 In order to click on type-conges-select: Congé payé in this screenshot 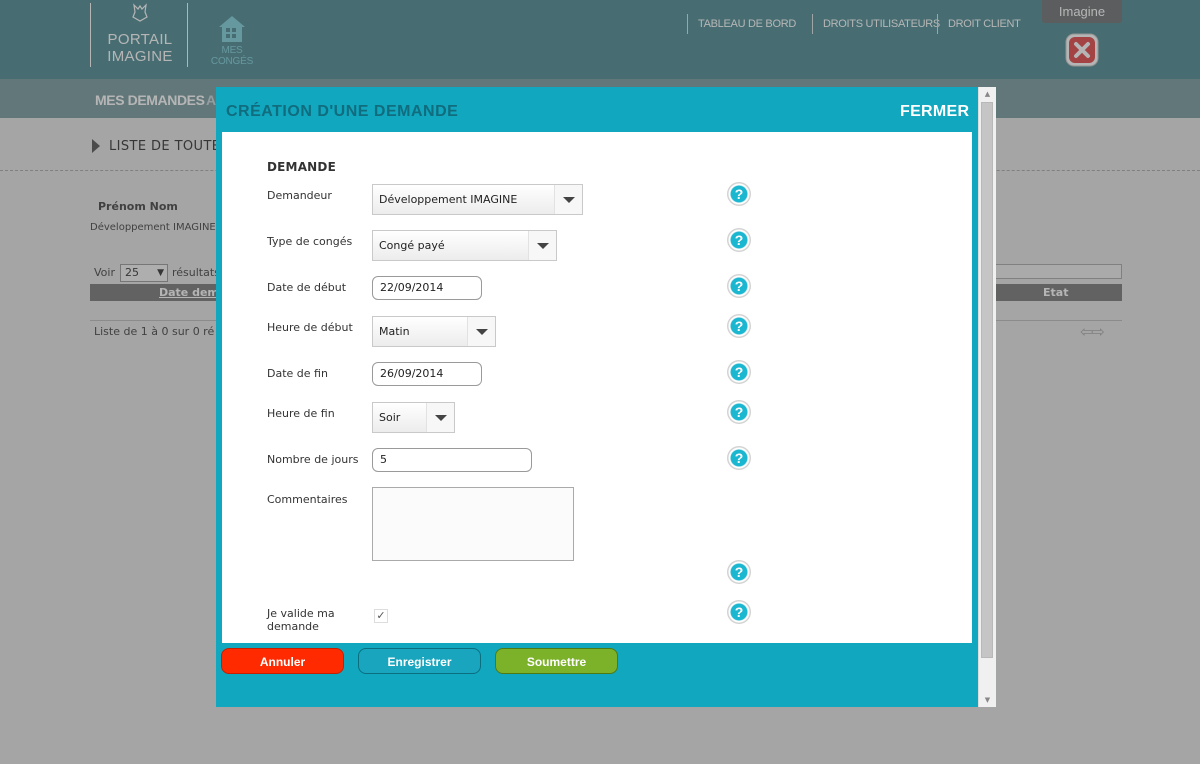, I will do `click(464, 245)`.